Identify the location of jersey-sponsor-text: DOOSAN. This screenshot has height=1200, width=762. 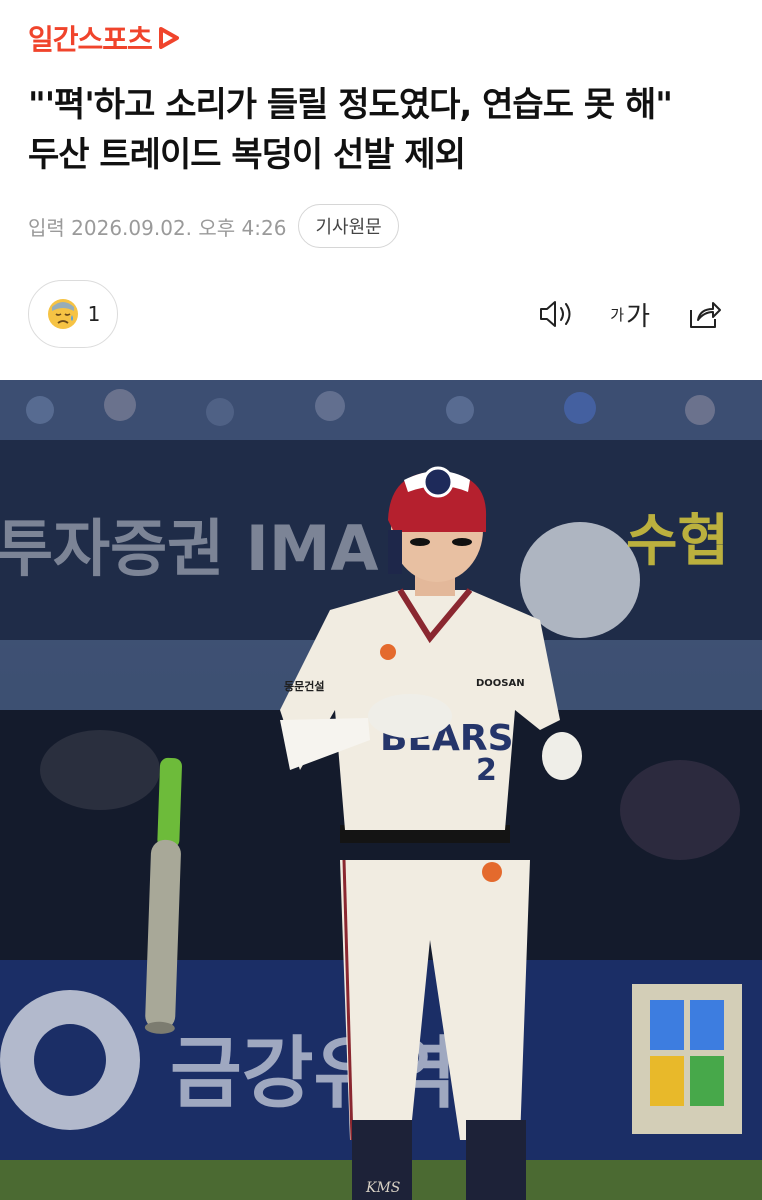
(500, 683).